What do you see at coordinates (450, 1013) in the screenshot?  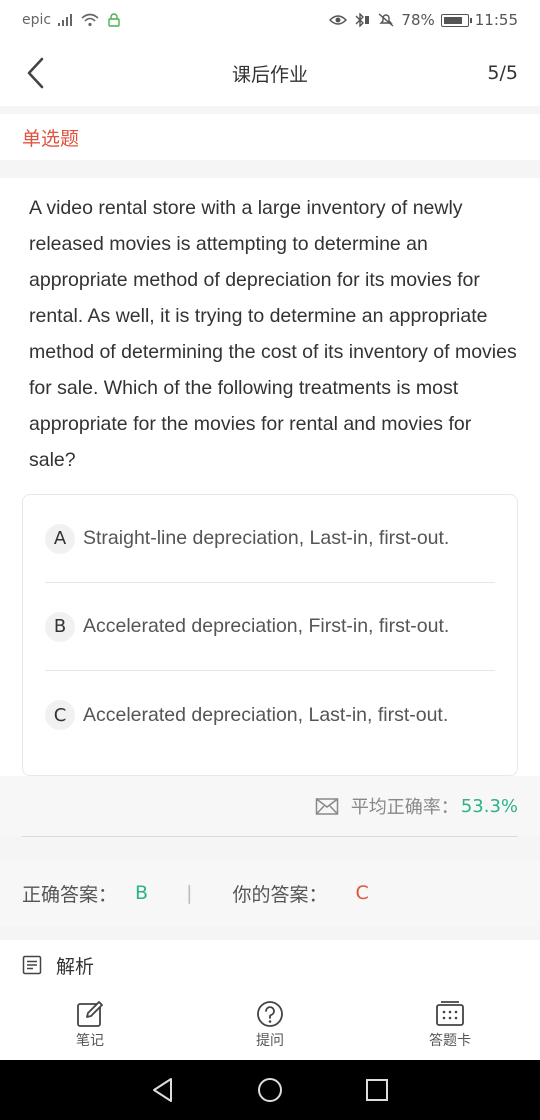 I see `answer-card-icon` at bounding box center [450, 1013].